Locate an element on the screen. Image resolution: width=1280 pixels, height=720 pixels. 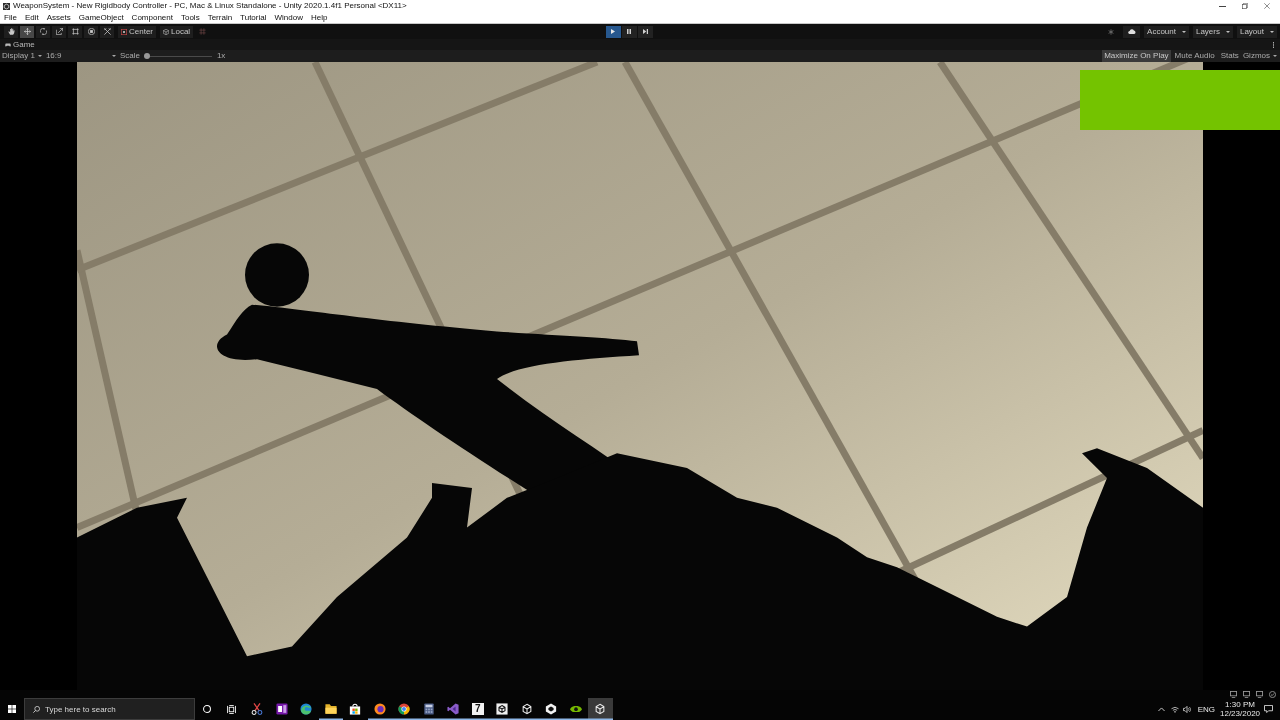
pause-icon is located at coordinates (629, 31).